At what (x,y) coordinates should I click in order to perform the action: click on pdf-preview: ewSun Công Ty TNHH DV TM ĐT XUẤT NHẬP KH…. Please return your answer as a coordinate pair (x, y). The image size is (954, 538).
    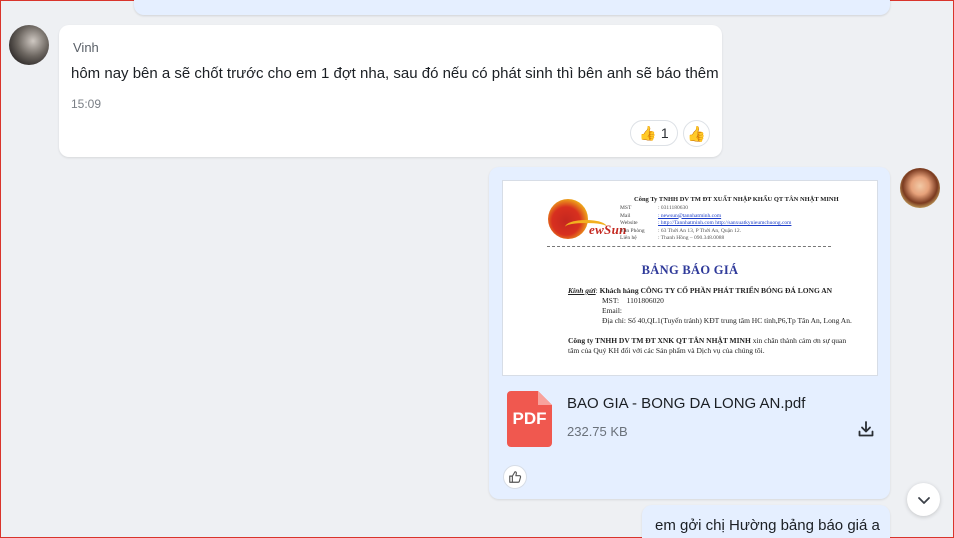
    Looking at the image, I should click on (690, 278).